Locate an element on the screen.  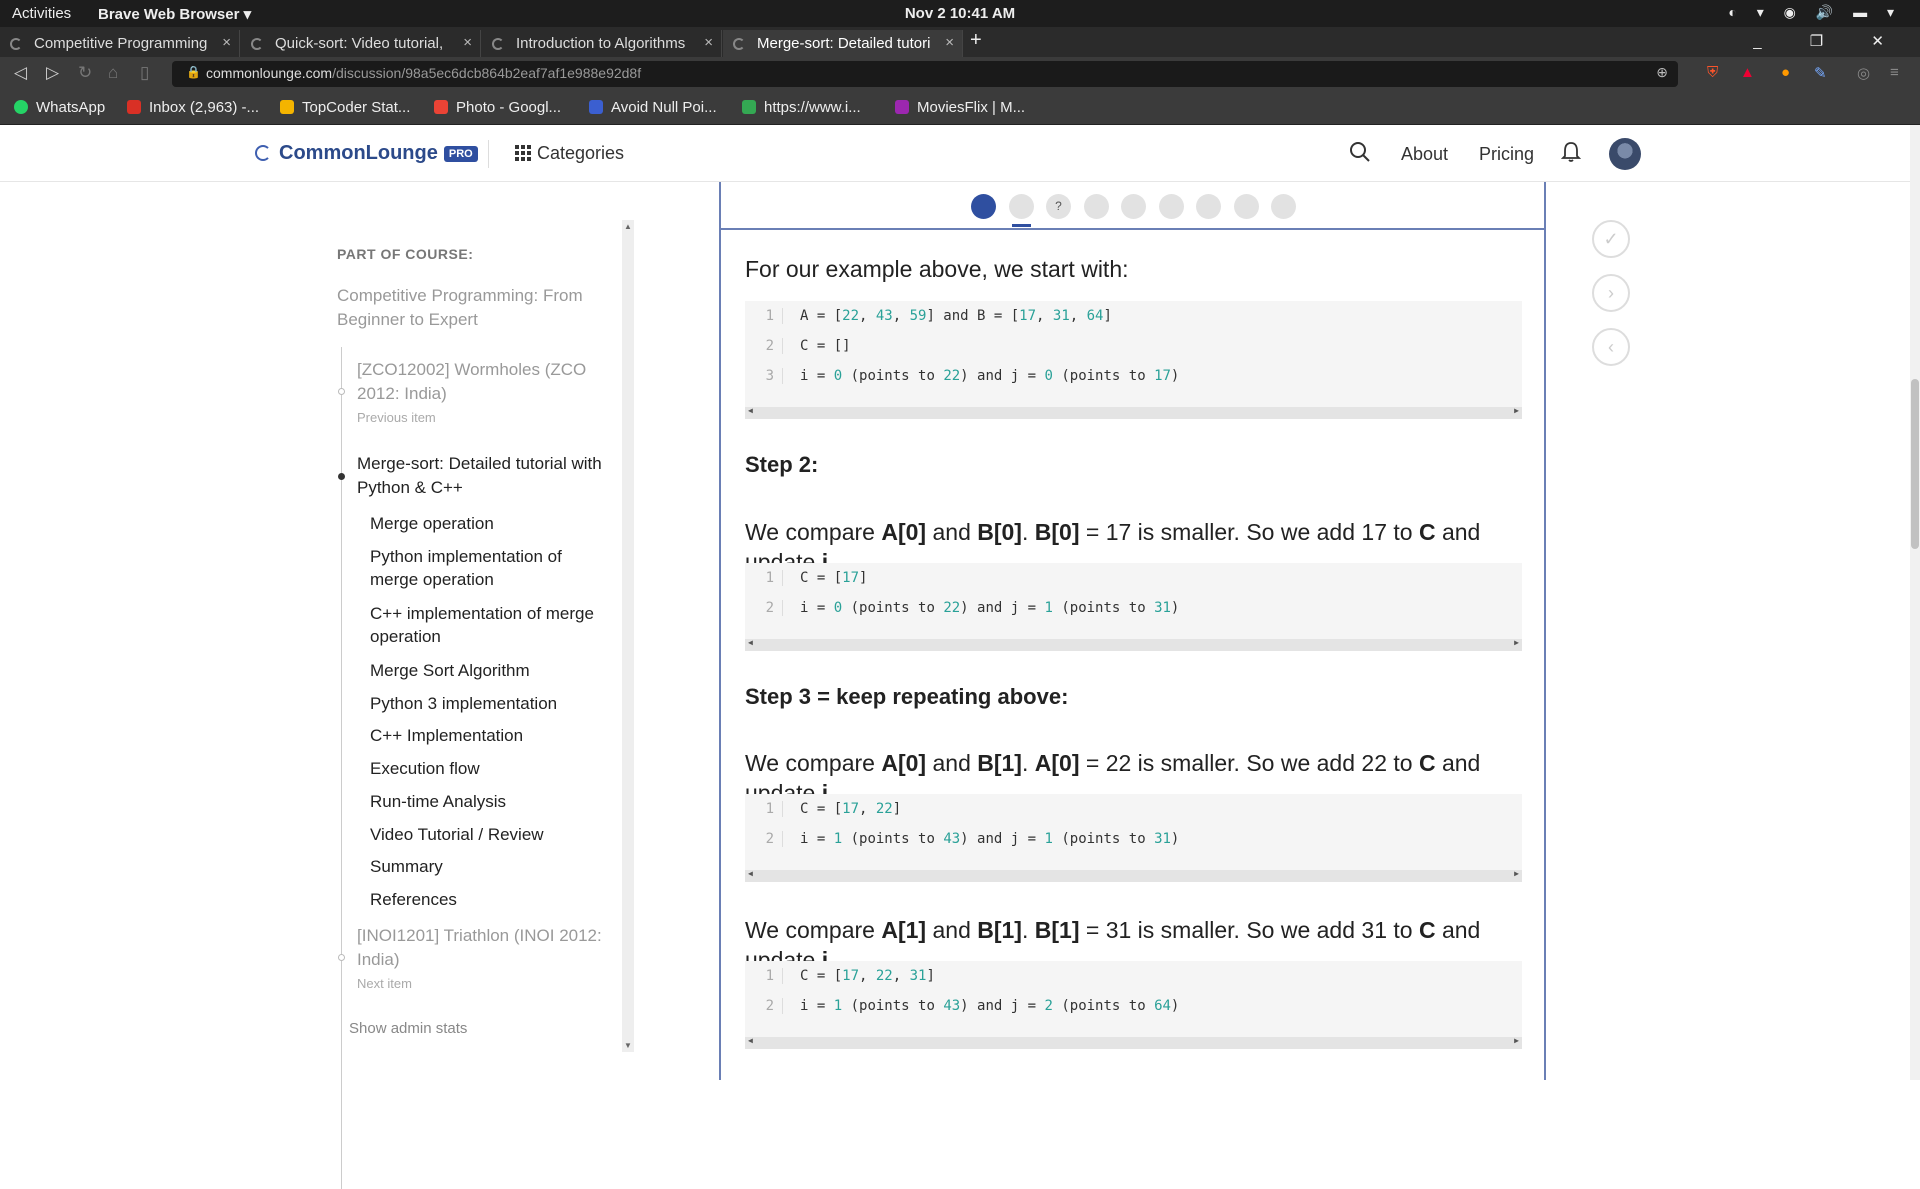
extension-icon: ● is located at coordinates (1785, 72).